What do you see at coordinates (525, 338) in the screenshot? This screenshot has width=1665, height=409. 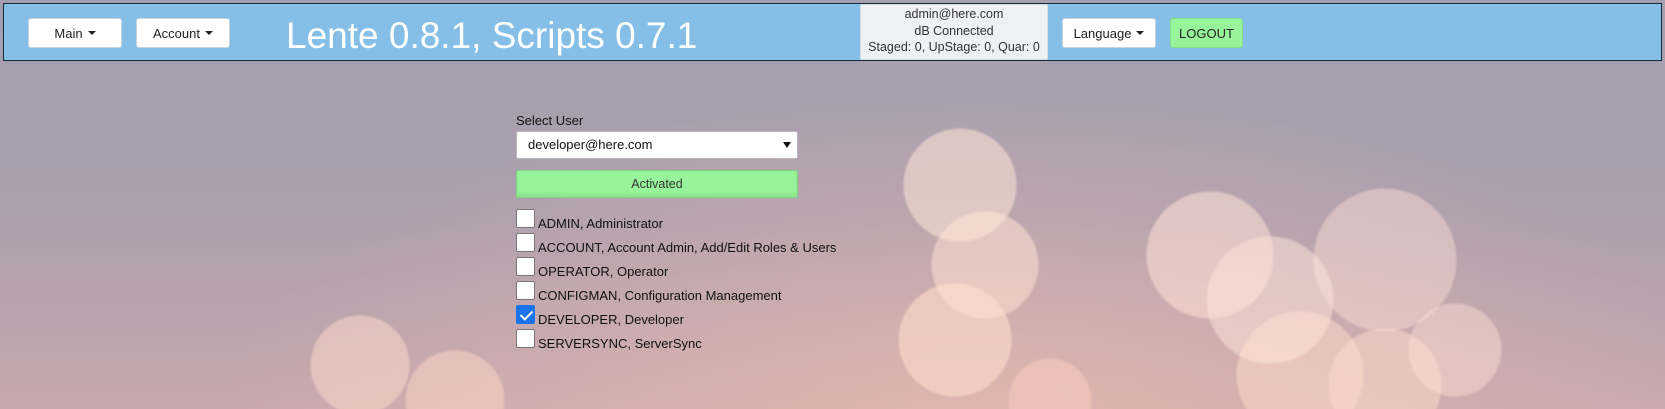 I see `role-checkbox-serversync` at bounding box center [525, 338].